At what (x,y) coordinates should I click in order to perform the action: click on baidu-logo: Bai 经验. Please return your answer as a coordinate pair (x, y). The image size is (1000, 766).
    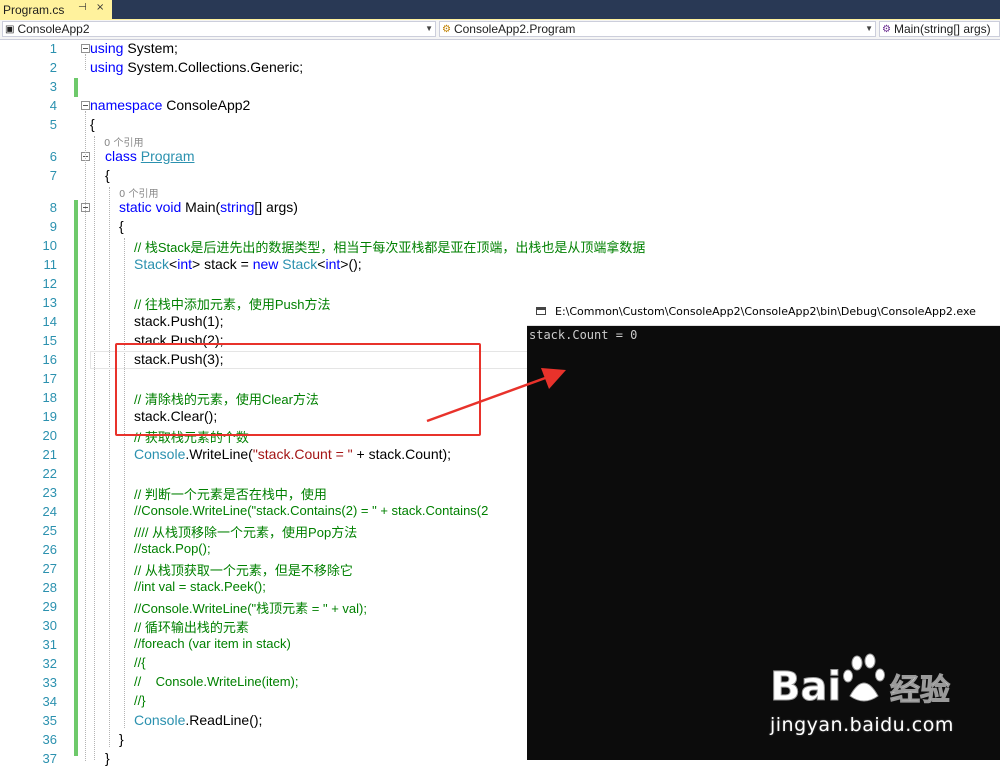
    Looking at the image, I should click on (860, 682).